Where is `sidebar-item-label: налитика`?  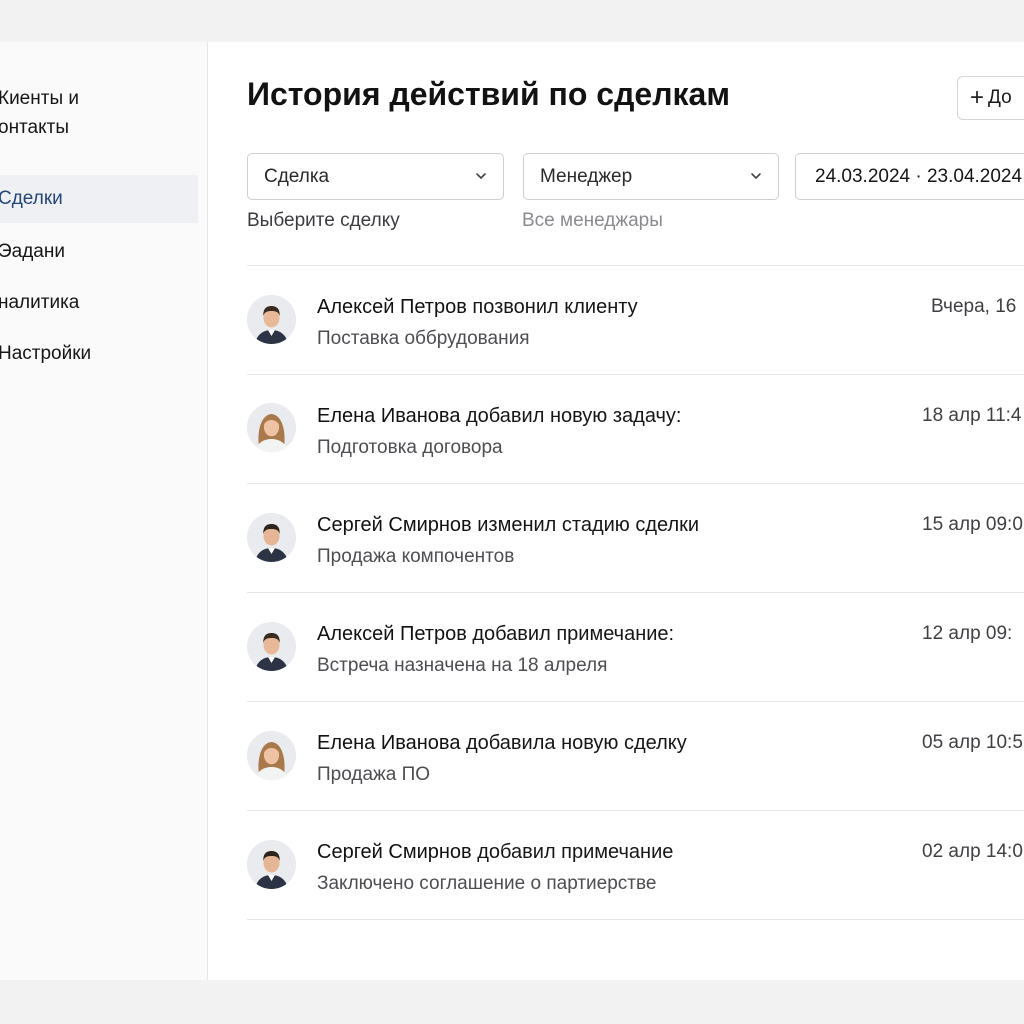
sidebar-item-label: налитика is located at coordinates (40, 302).